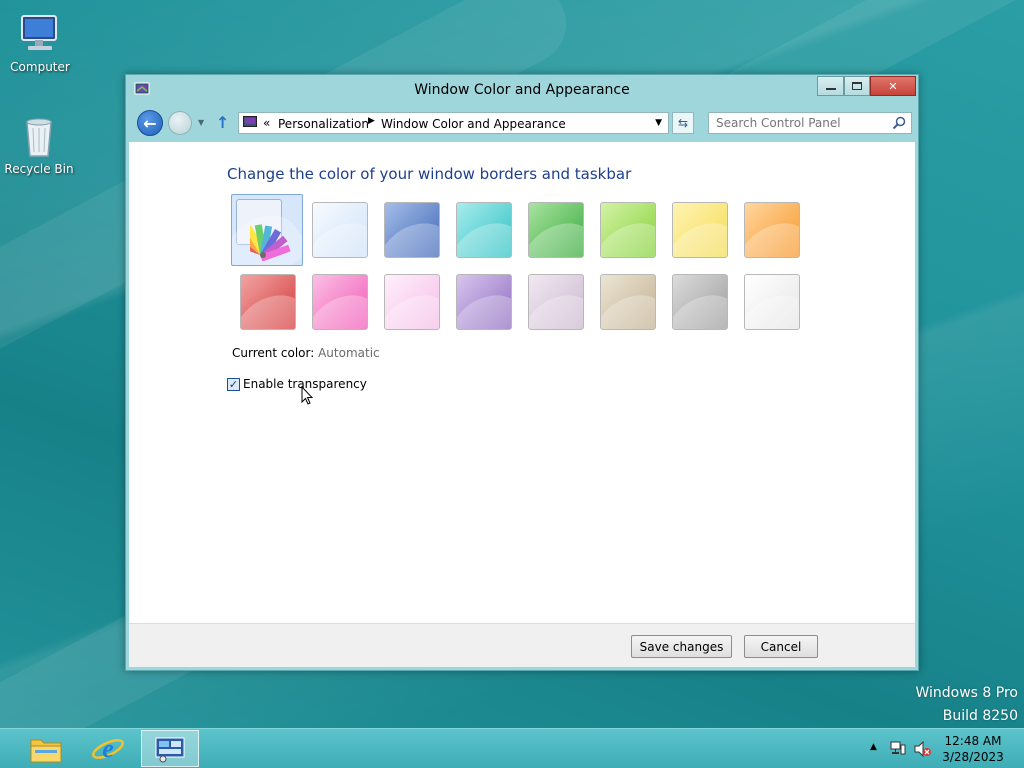  I want to click on svg-text: e, so click(108, 748).